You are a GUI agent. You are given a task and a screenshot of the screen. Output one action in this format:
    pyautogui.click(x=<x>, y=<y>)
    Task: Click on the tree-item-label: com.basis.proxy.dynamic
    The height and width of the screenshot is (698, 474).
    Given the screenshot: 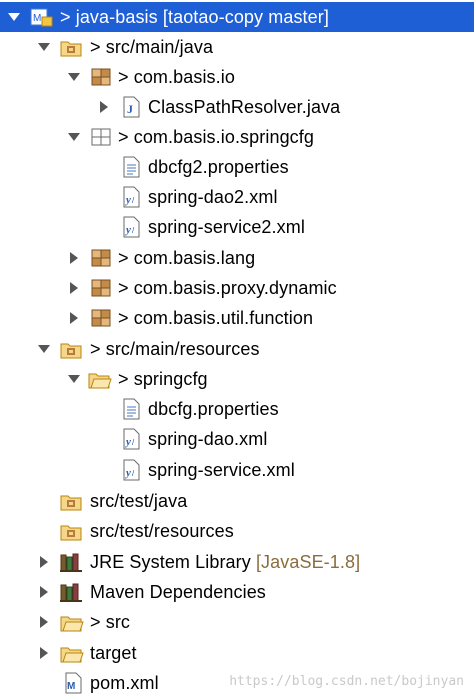 What is the action you would take?
    pyautogui.click(x=235, y=288)
    